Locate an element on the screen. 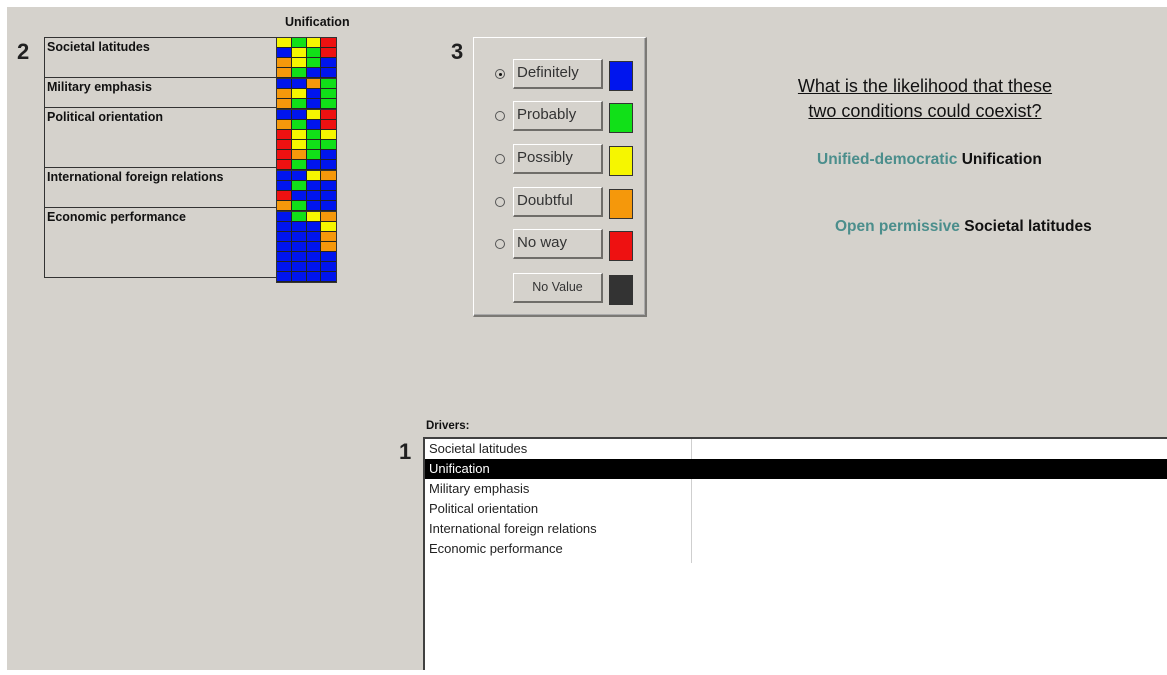  list-item: Economic performance is located at coordinates (796, 549).